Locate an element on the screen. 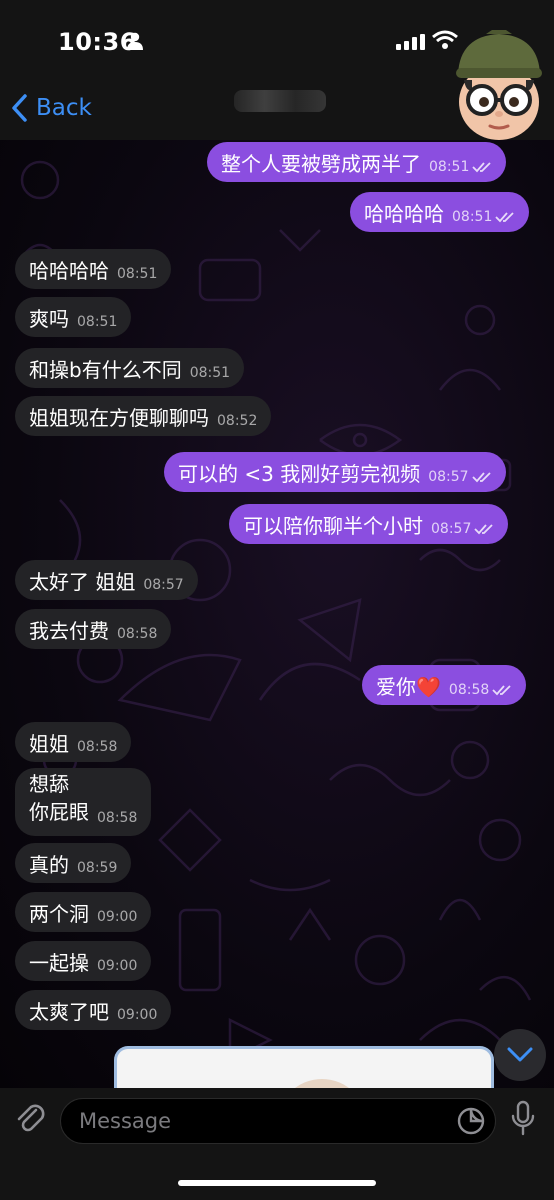  outgoing-message: 可以陪你聊半个小时 08:57 is located at coordinates (369, 524).